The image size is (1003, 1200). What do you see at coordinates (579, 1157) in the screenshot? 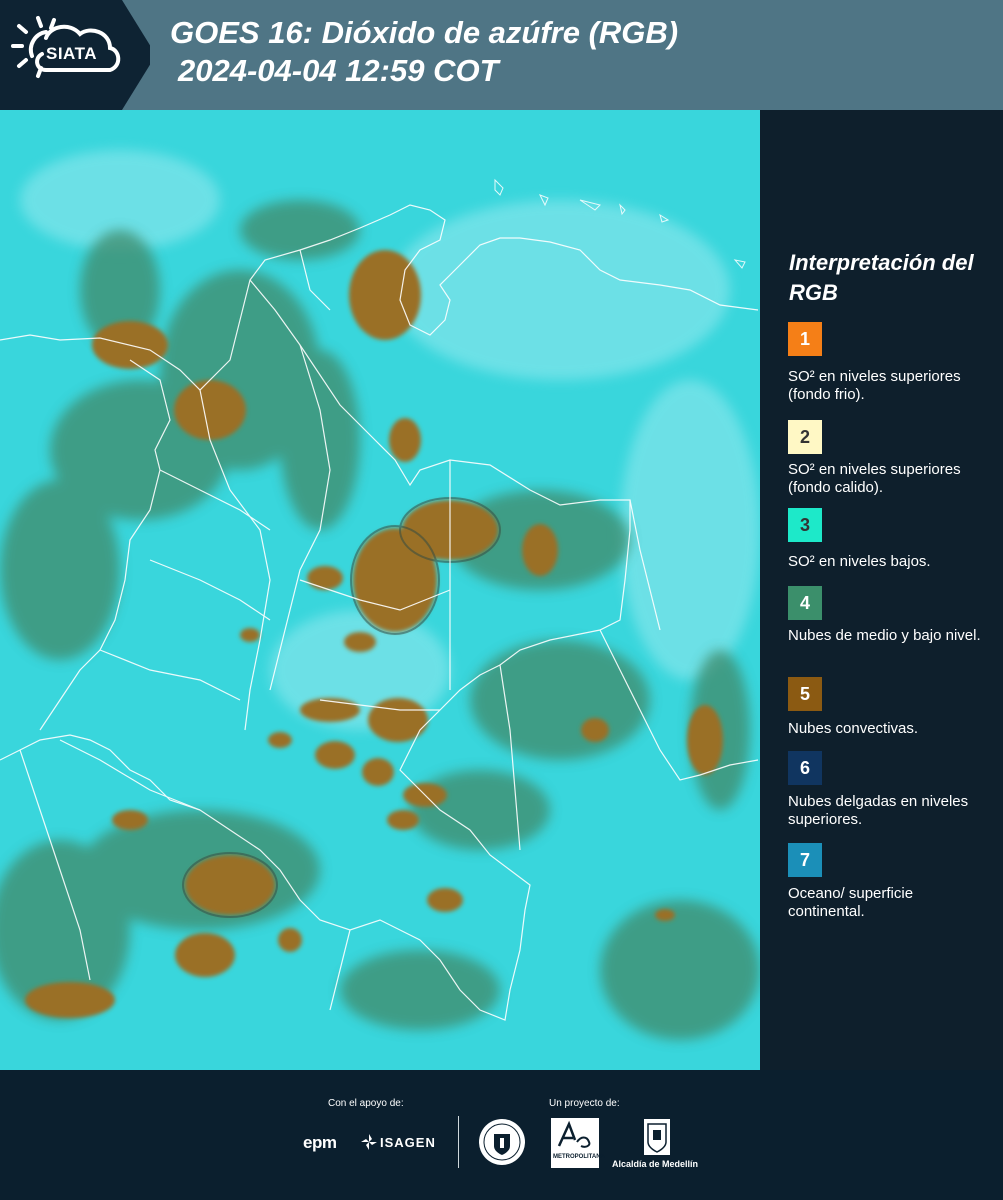
I see `metropolitana-text: METROPOLITANA` at bounding box center [579, 1157].